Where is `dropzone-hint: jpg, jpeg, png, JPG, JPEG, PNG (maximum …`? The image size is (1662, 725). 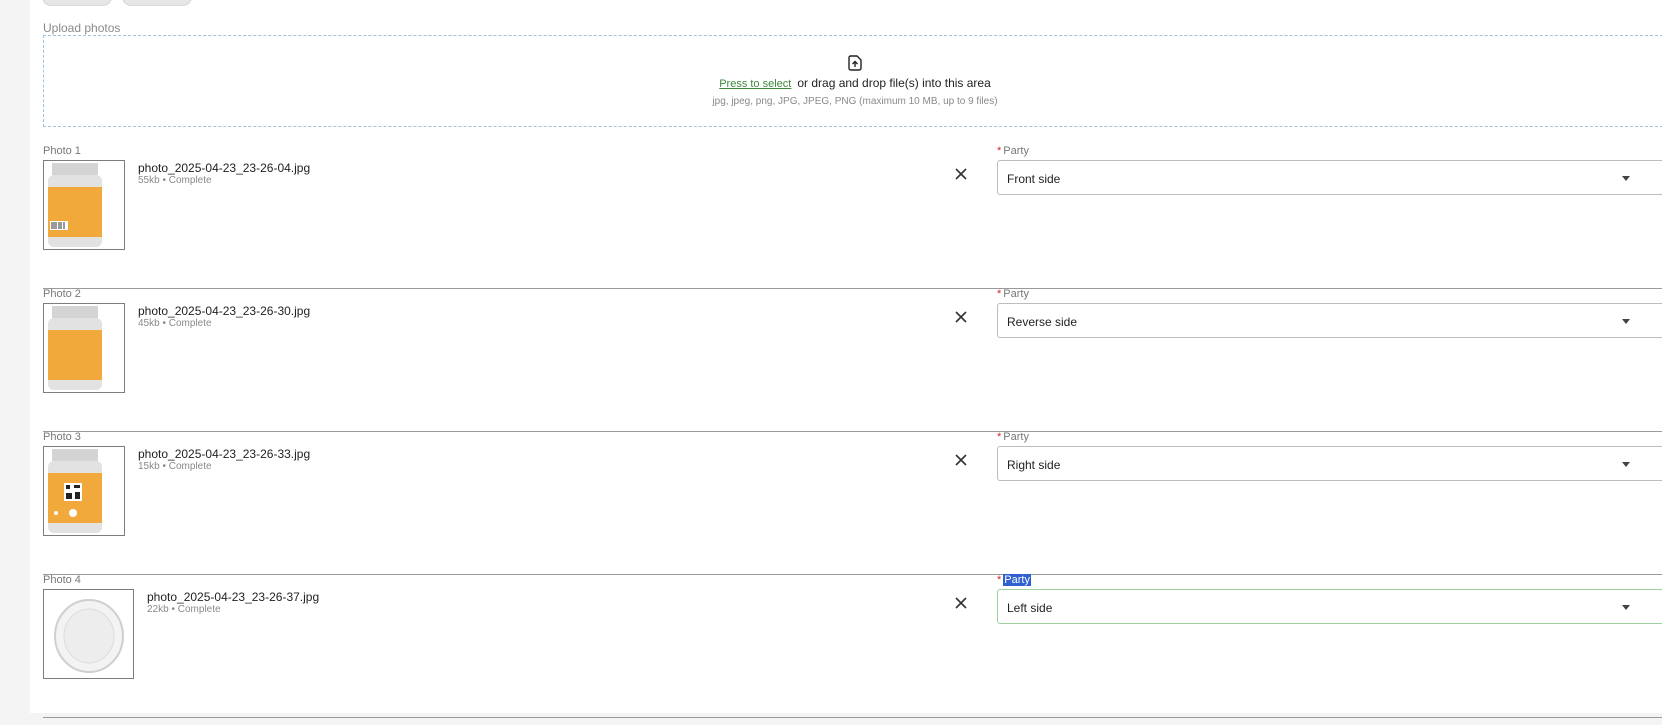
dropzone-hint: jpg, jpeg, png, JPG, JPEG, PNG (maximum … is located at coordinates (855, 101).